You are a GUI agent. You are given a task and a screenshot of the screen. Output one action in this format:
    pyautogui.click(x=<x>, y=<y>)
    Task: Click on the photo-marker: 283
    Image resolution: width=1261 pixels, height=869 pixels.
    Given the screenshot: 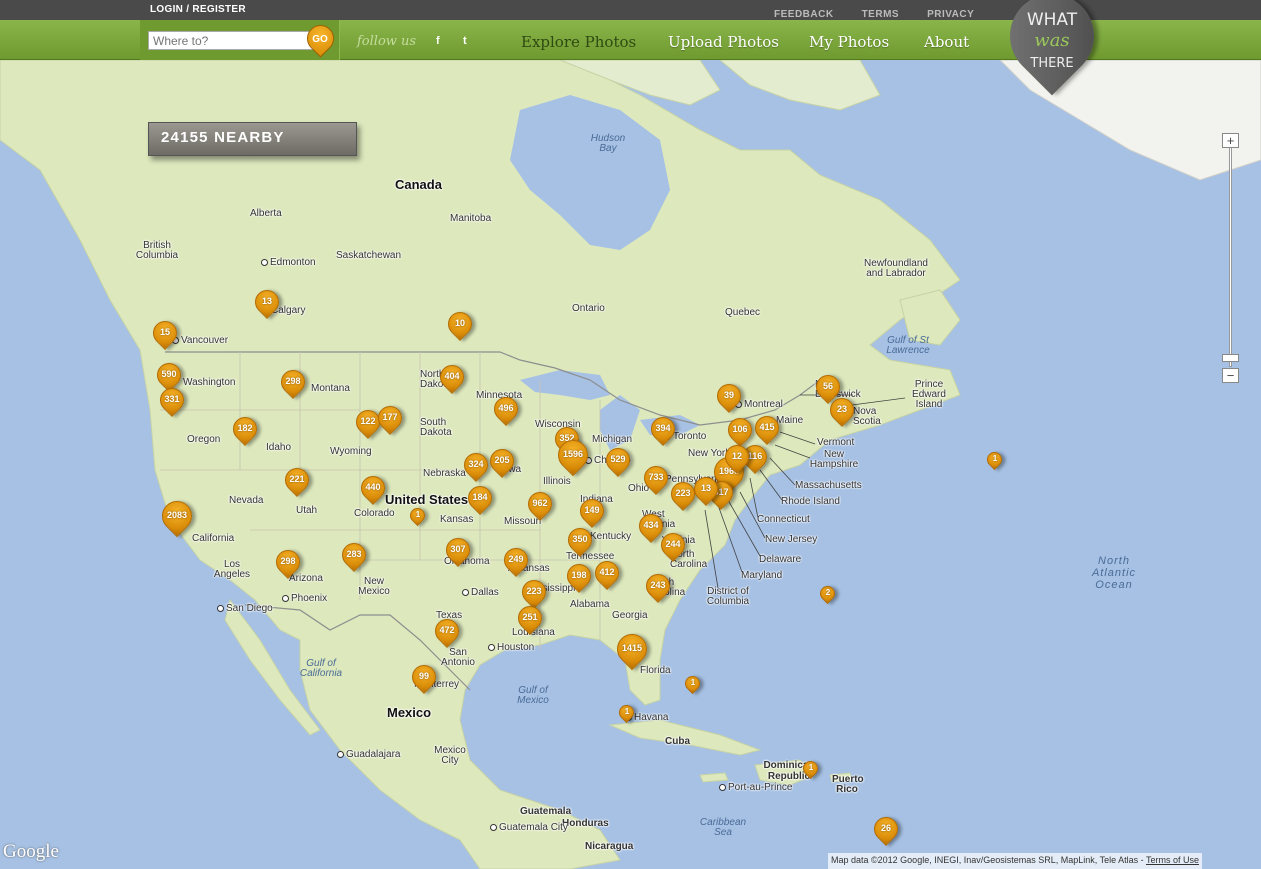 What is the action you would take?
    pyautogui.click(x=354, y=555)
    